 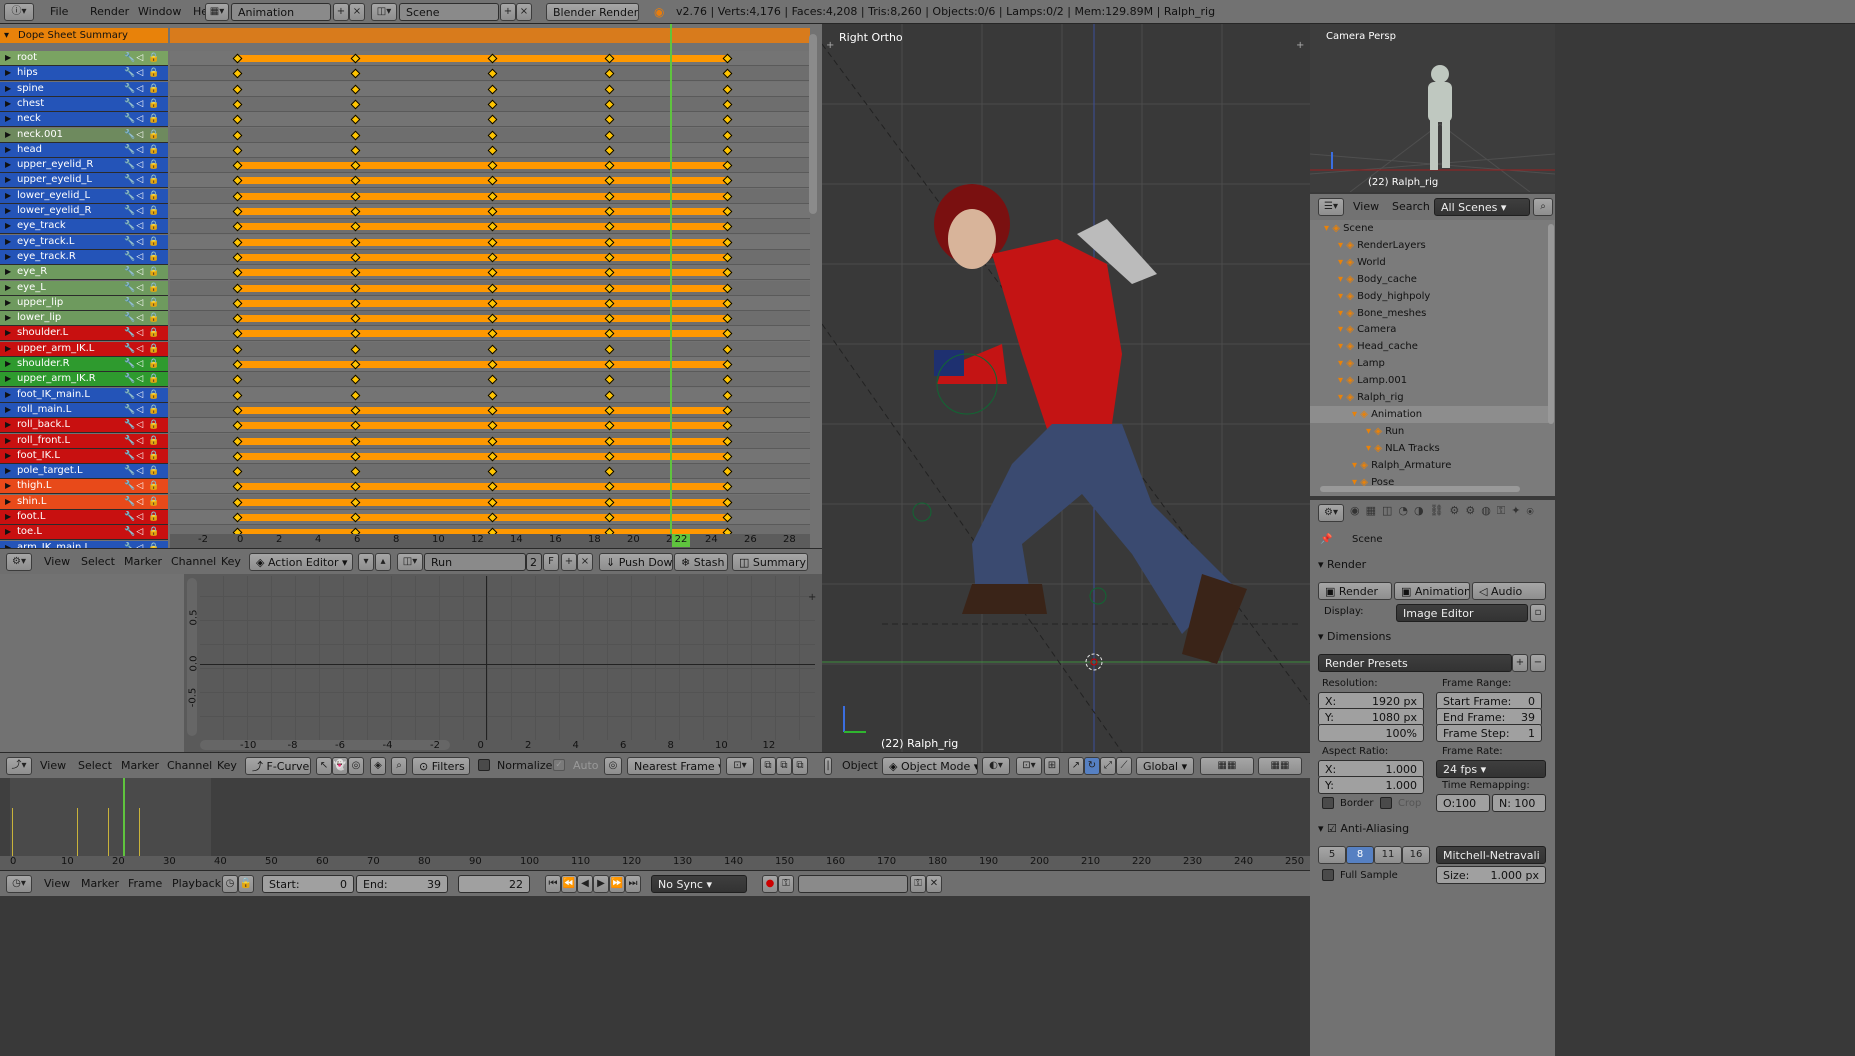 I want to click on paste-flipped-icon: ⧉, so click(x=800, y=766).